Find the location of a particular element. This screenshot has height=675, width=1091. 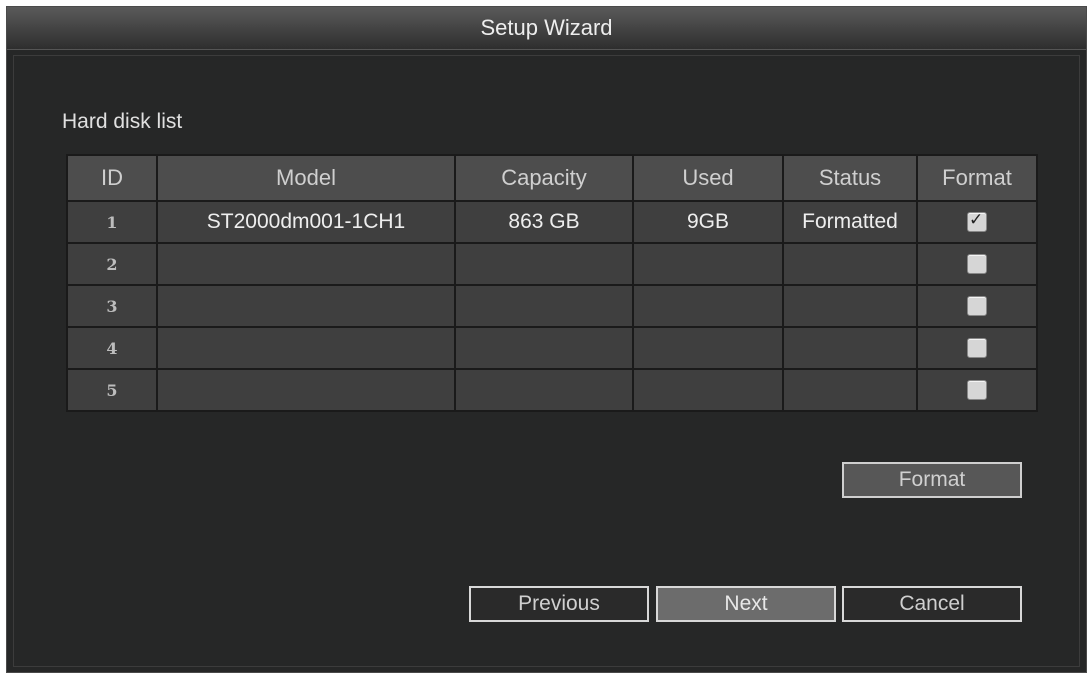

disk-used-cell: 9GB is located at coordinates (708, 222).